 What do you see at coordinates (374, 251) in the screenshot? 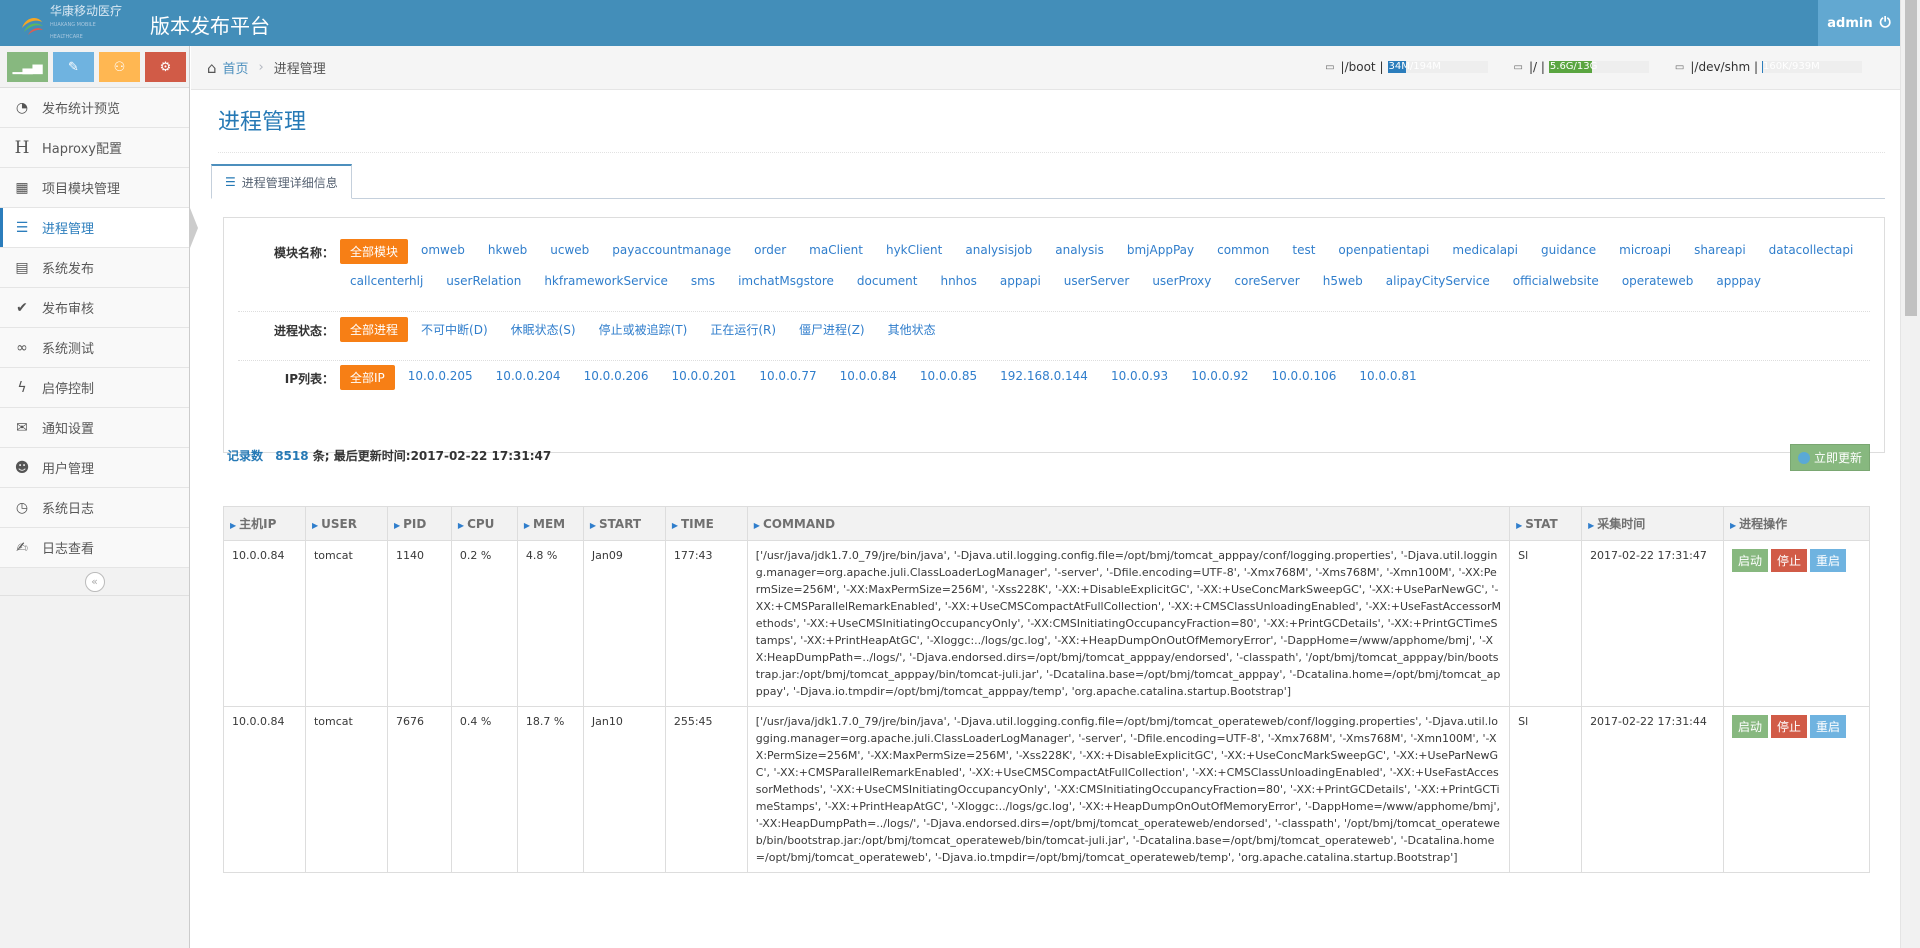
I see `module-filter-item: 全部模块` at bounding box center [374, 251].